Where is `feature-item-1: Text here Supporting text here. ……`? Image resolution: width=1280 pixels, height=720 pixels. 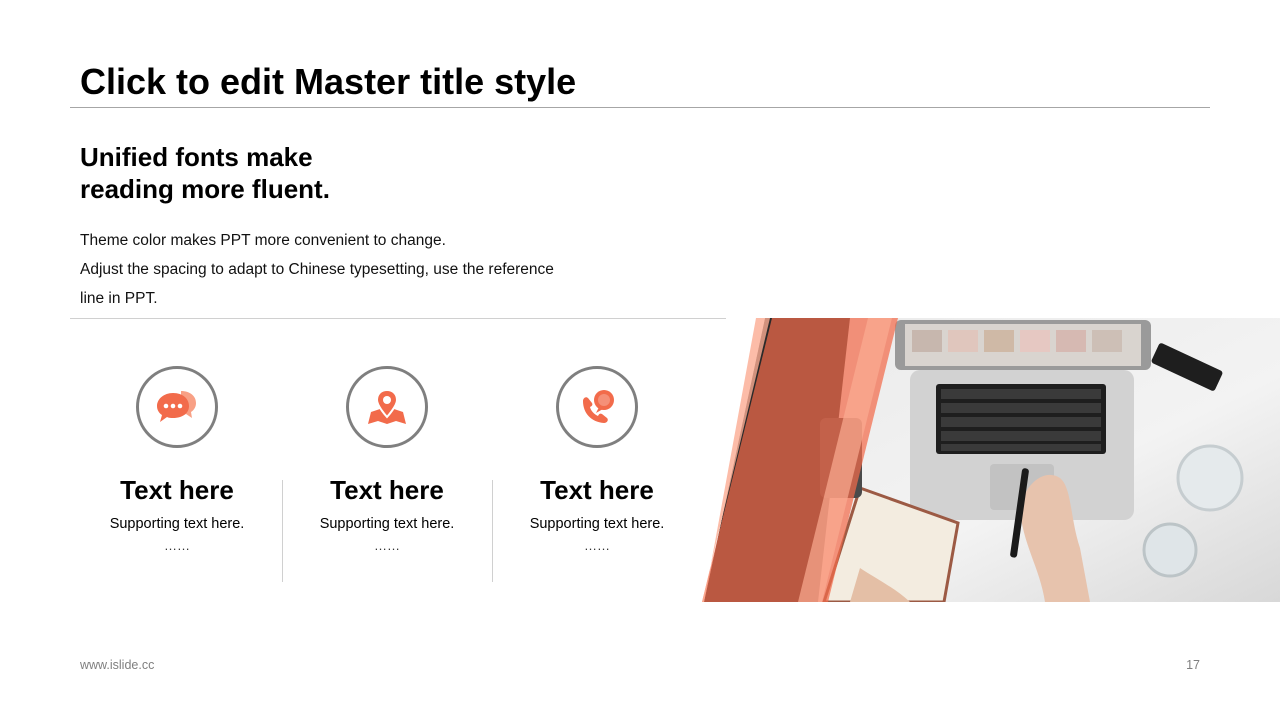 feature-item-1: Text here Supporting text here. …… is located at coordinates (177, 460).